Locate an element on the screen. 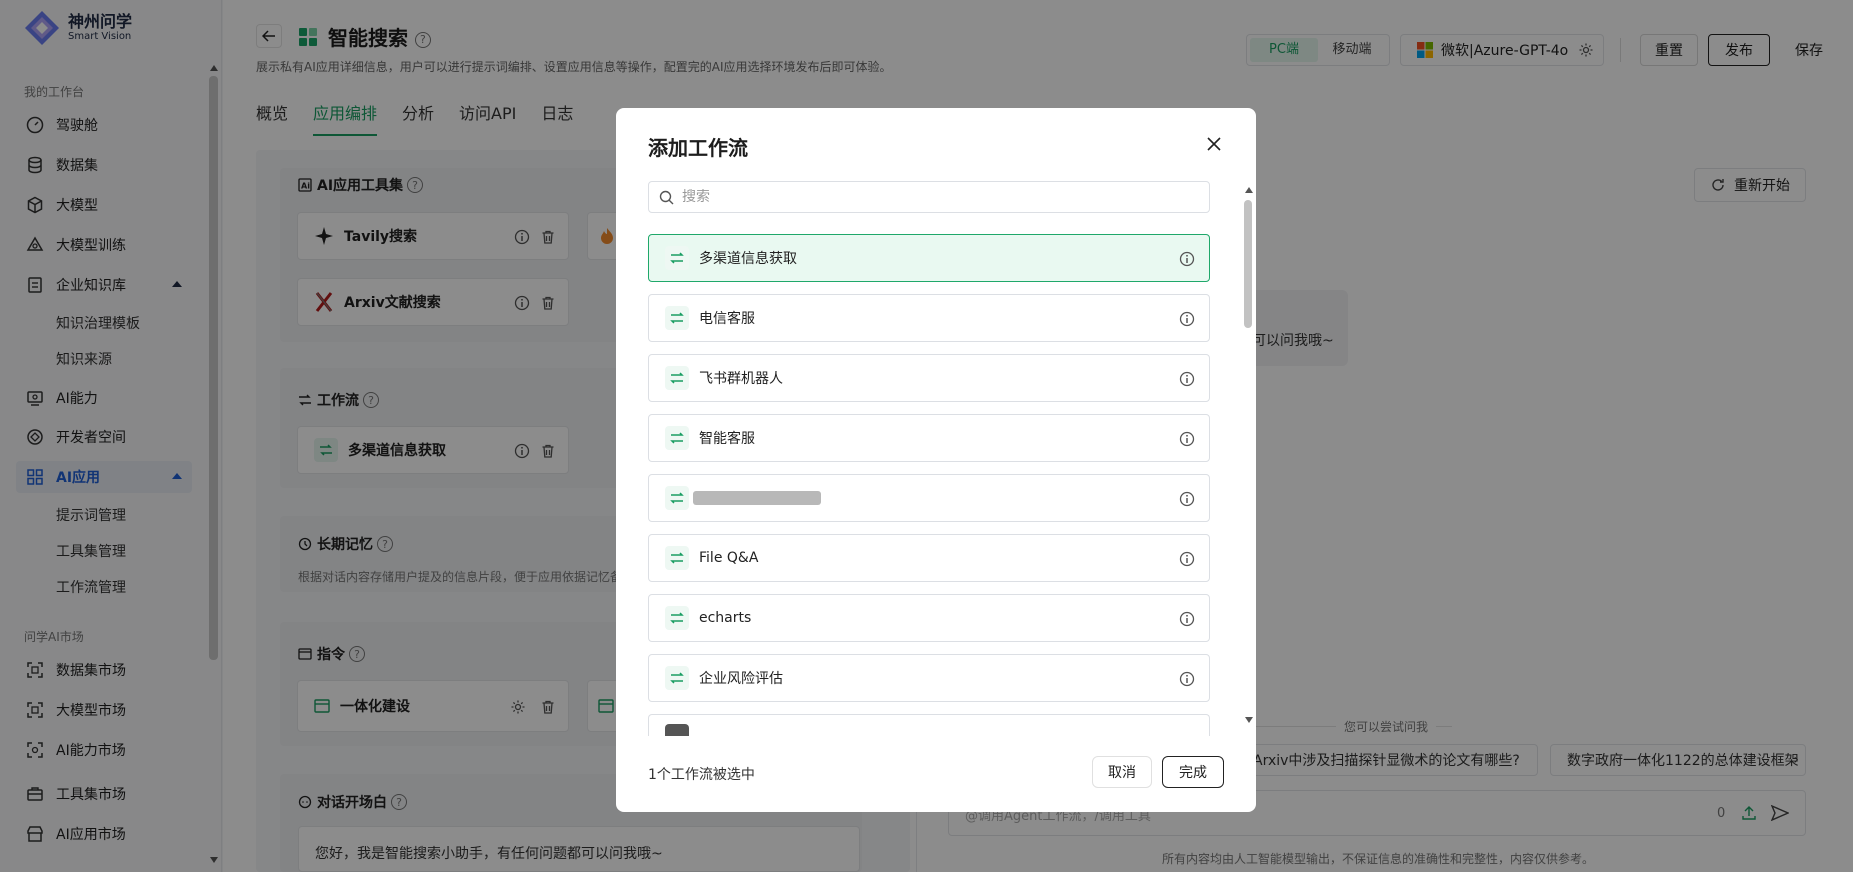 This screenshot has height=872, width=1853. workflow-option-4: 智能客服 is located at coordinates (929, 438).